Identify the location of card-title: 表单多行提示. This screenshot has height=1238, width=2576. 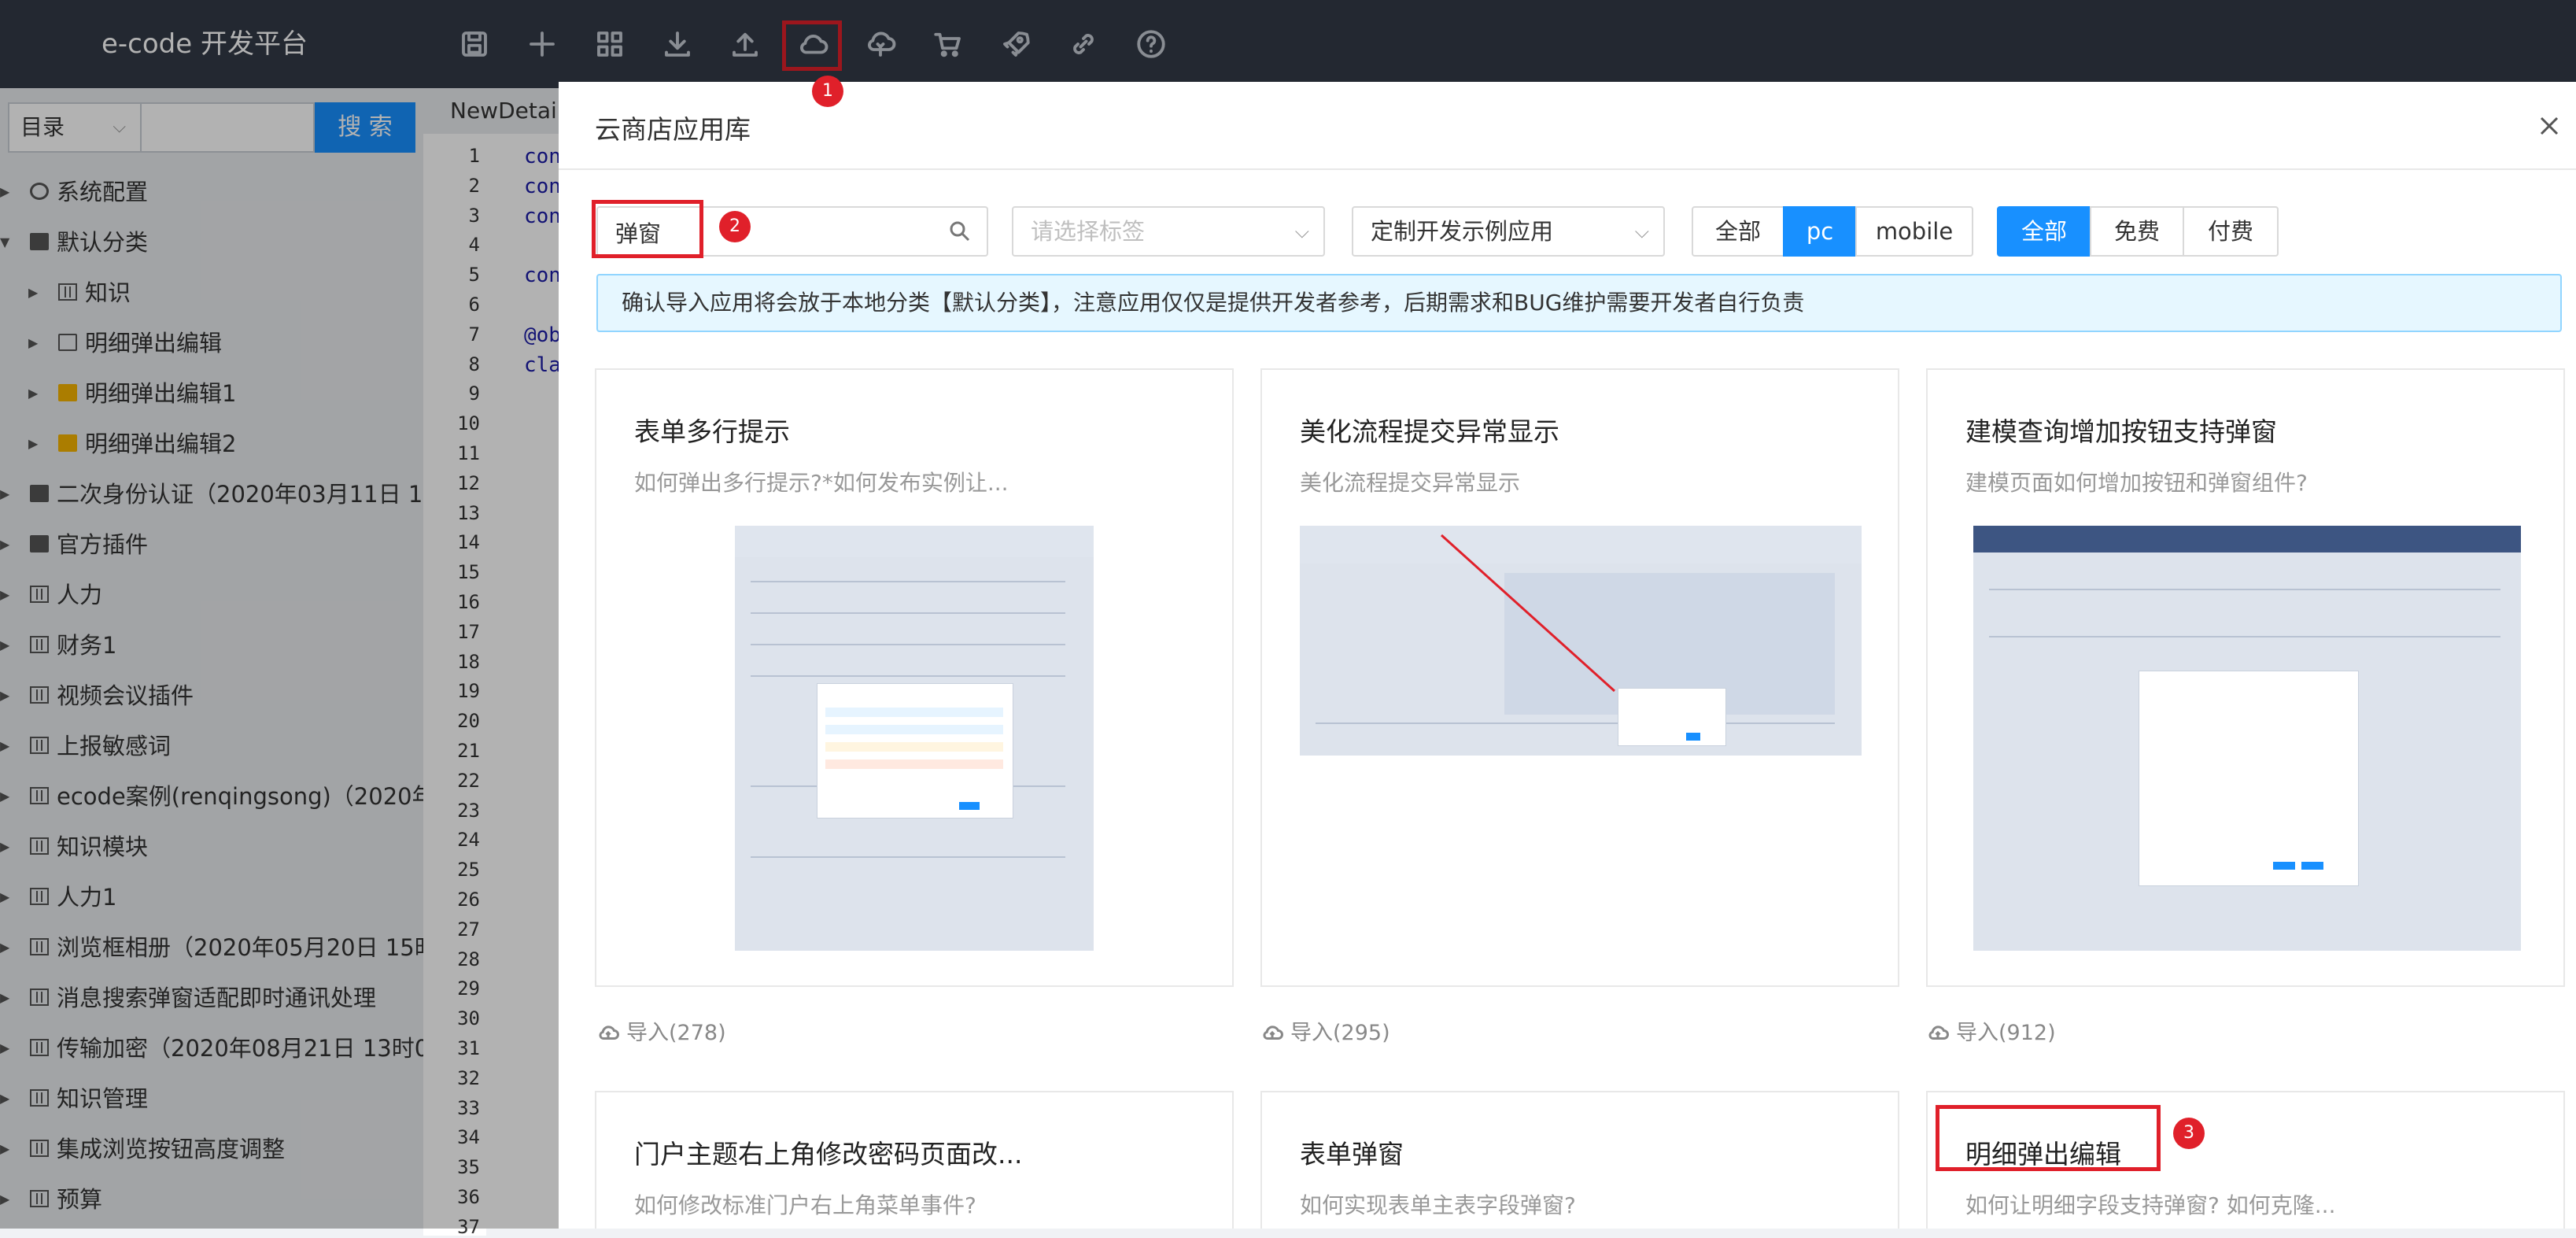
(712, 431).